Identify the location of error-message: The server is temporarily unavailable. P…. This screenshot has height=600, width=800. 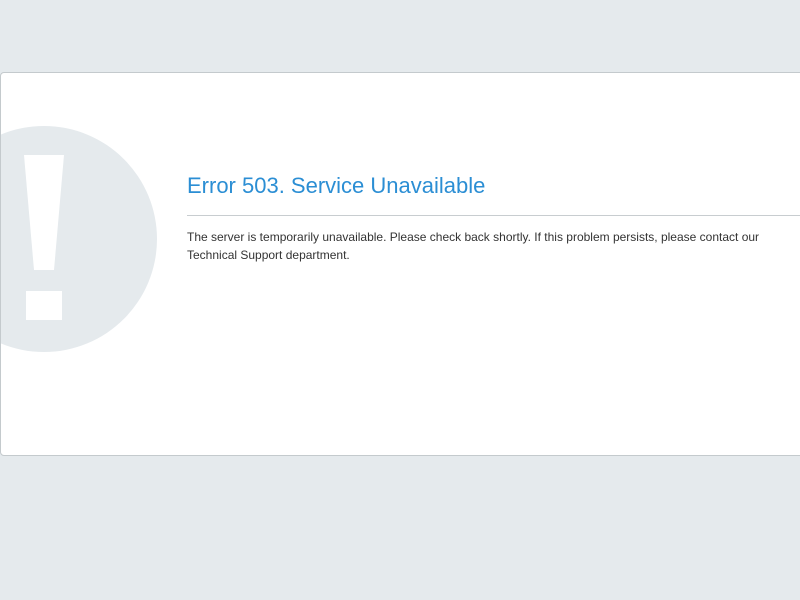
(473, 246).